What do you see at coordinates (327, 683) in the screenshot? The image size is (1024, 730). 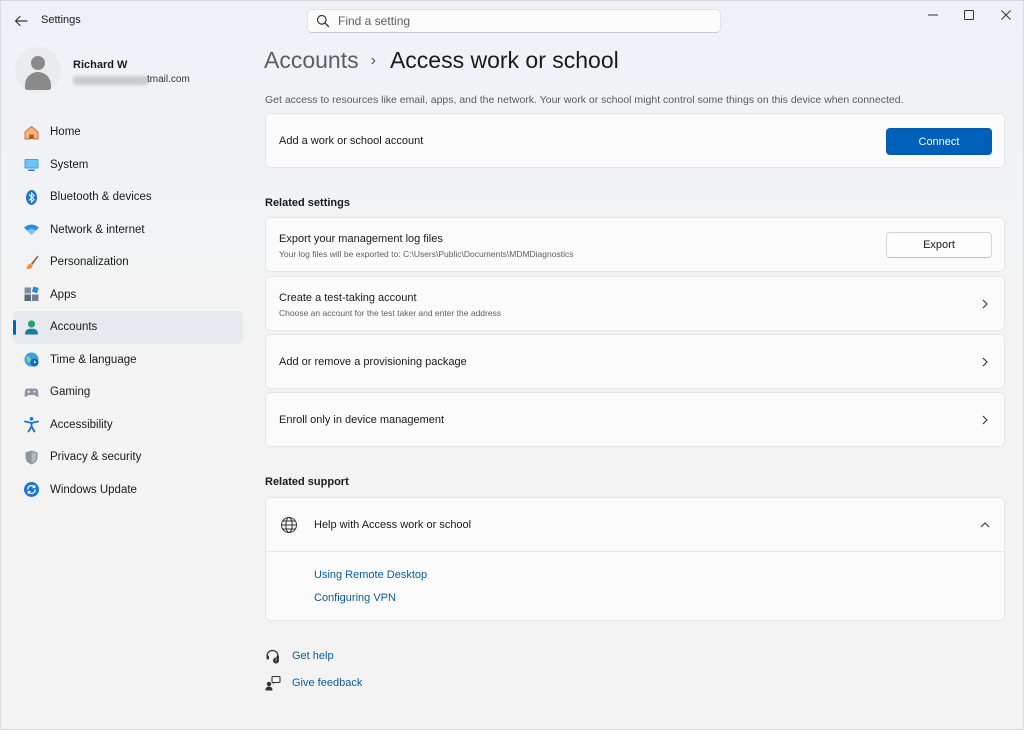 I see `give-feedback-label: Give feedback` at bounding box center [327, 683].